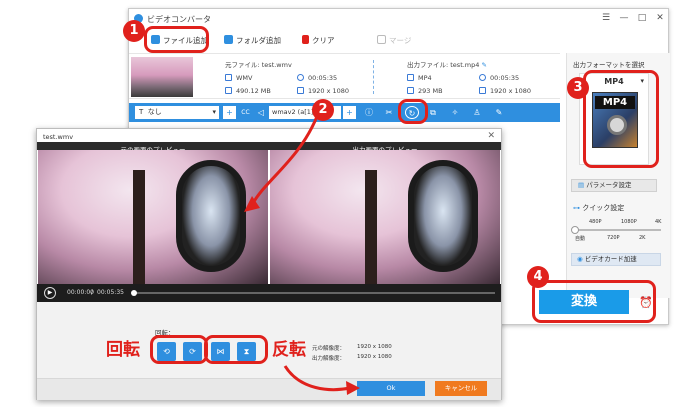  Describe the element at coordinates (595, 222) in the screenshot. I see `quality-slider-label-top-1: 480P` at that location.